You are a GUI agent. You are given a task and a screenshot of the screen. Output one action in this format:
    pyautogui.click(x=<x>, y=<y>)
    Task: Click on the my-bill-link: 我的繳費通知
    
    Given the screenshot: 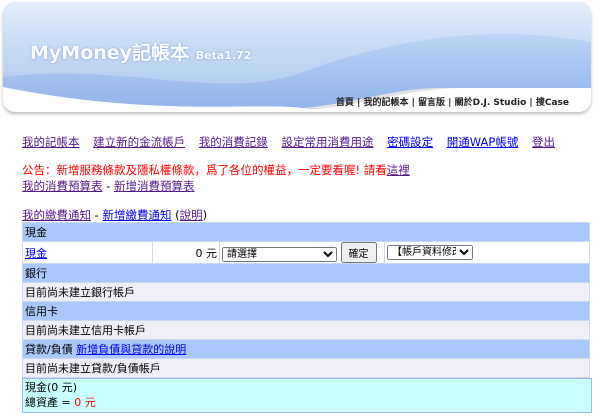 What is the action you would take?
    pyautogui.click(x=56, y=215)
    